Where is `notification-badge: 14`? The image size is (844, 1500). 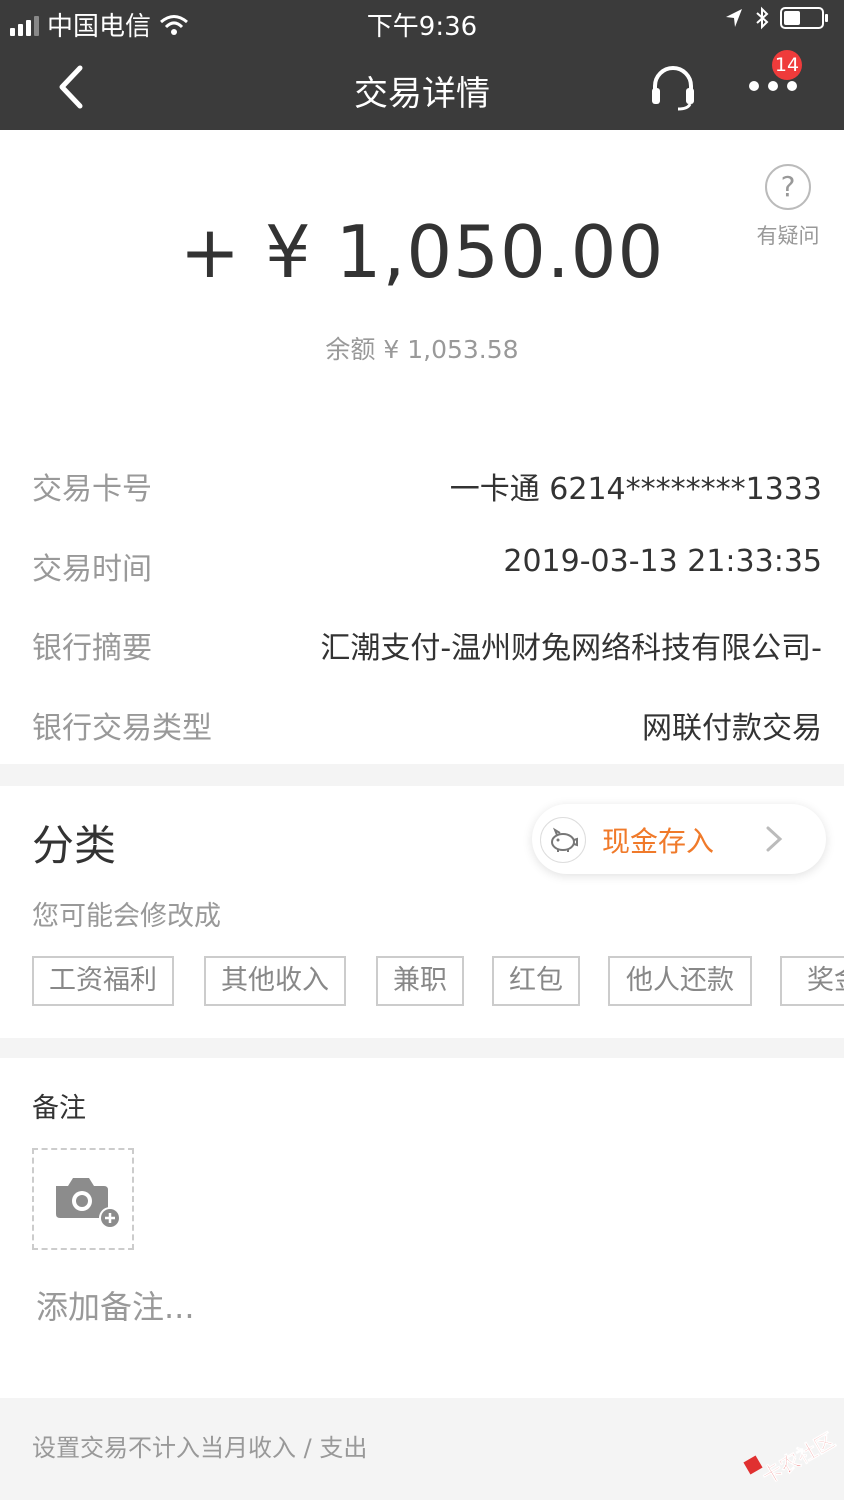 notification-badge: 14 is located at coordinates (787, 65).